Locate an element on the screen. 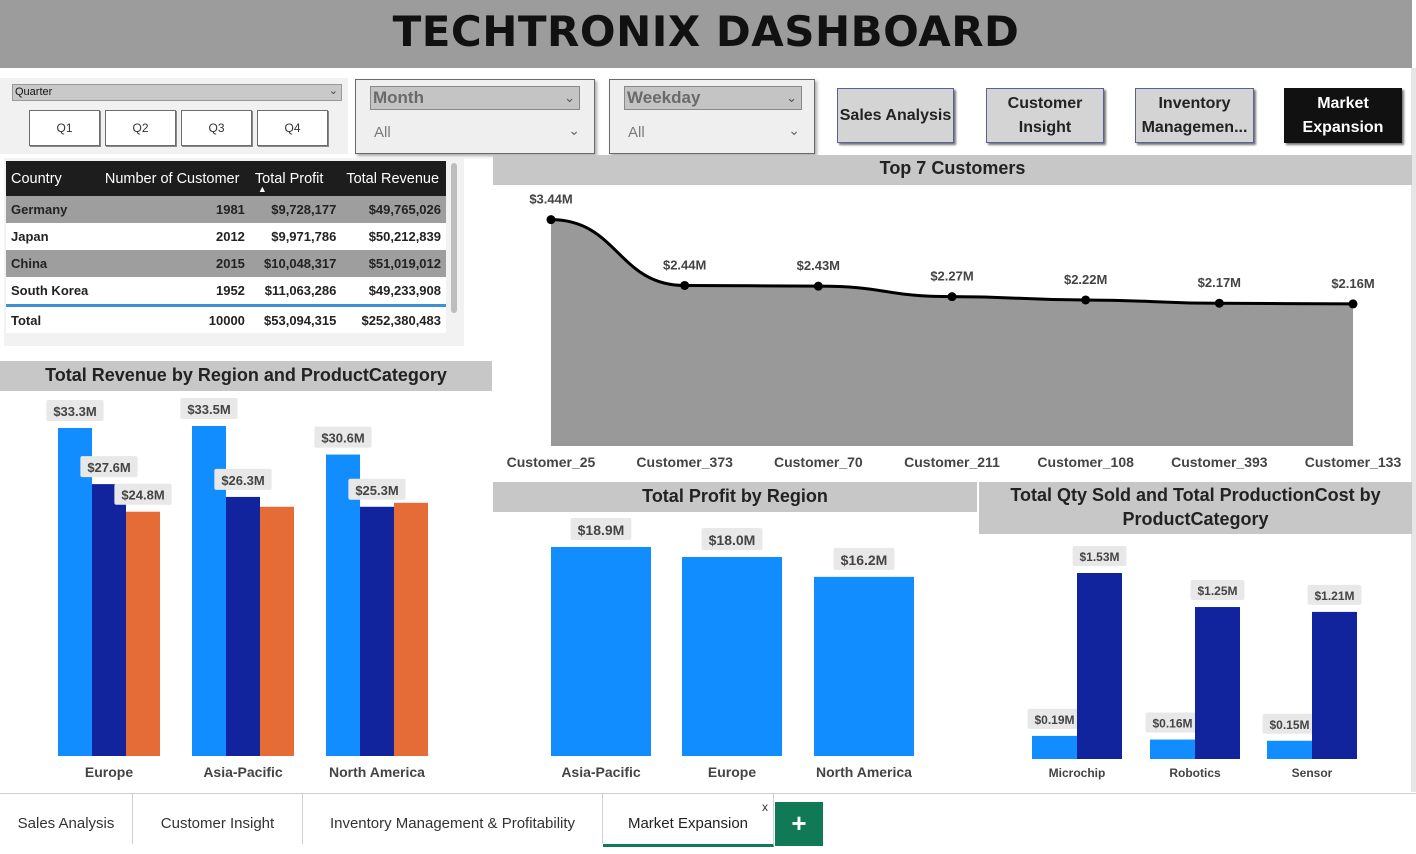 This screenshot has width=1416, height=854. table-row: Germany 1981 $9,728,177 $49,765,026 is located at coordinates (226, 209).